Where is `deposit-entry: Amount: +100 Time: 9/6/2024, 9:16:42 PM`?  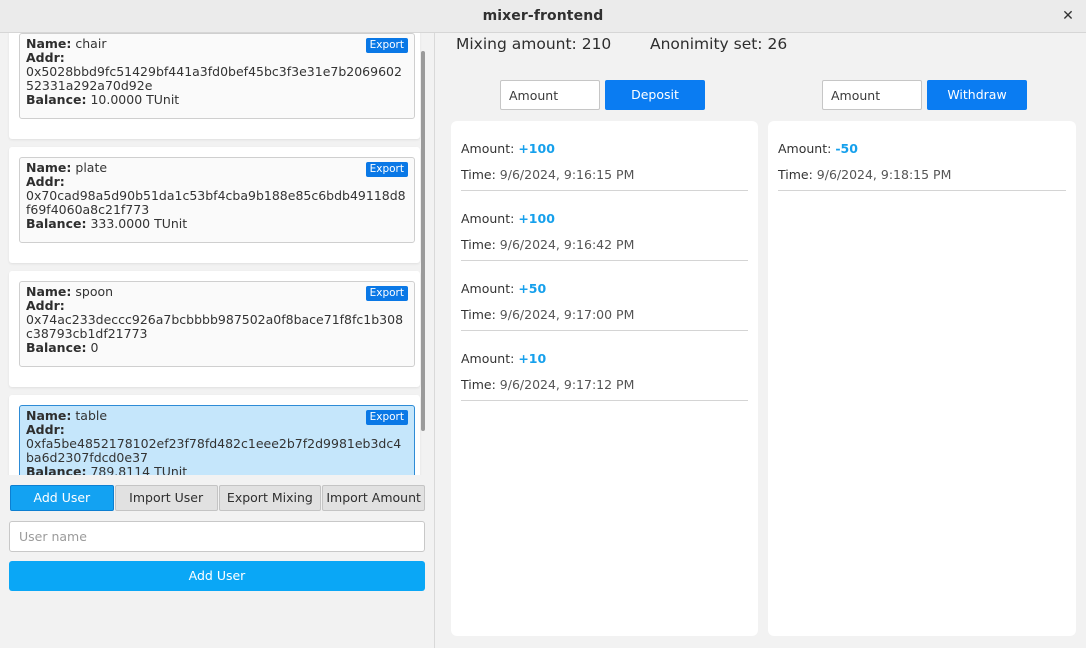
deposit-entry: Amount: +100 Time: 9/6/2024, 9:16:42 PM is located at coordinates (604, 226).